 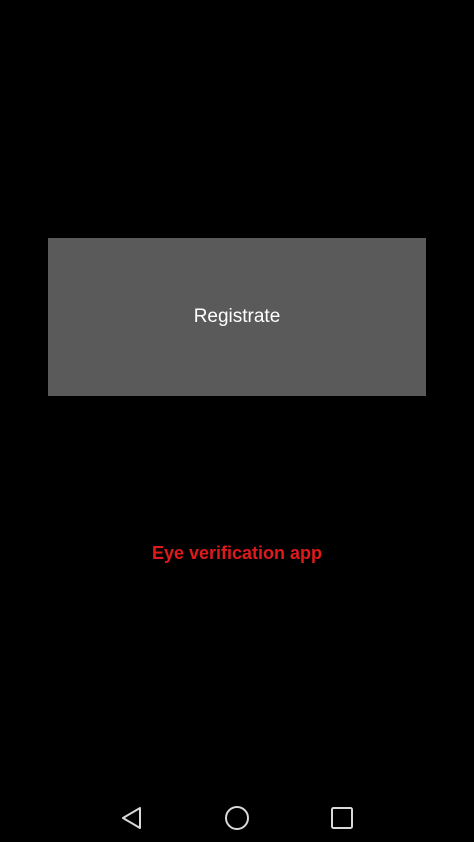 I want to click on back-button, so click(x=132, y=818).